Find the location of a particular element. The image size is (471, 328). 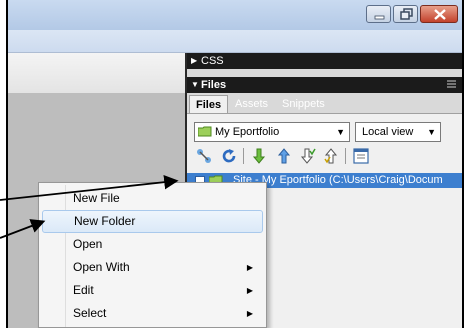

annotation-arrows is located at coordinates (89, 207).